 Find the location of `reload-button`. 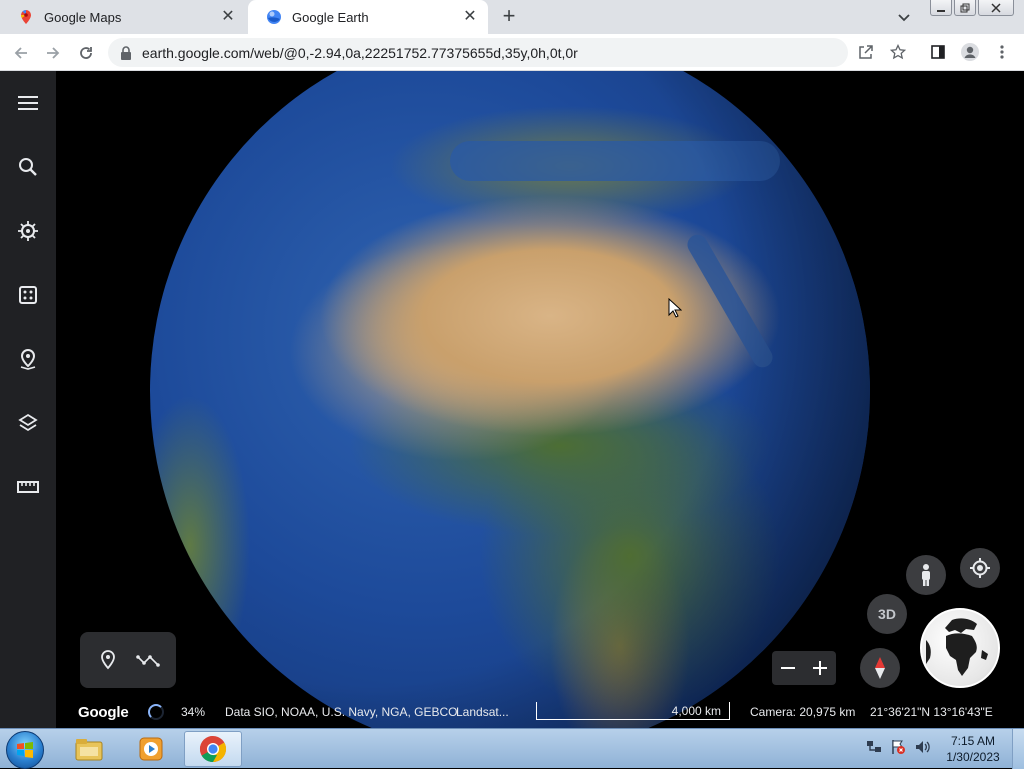

reload-button is located at coordinates (86, 53).